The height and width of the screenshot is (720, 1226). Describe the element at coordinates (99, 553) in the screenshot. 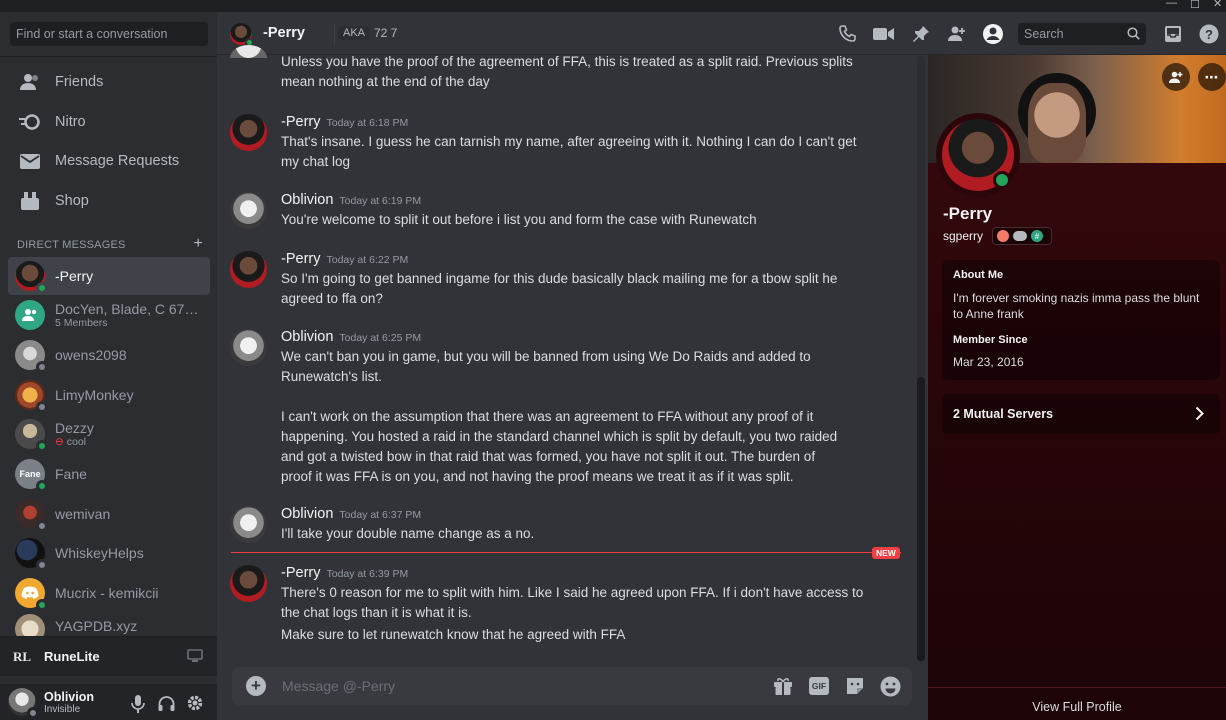

I see `dm-name: WhiskeyHelps` at that location.